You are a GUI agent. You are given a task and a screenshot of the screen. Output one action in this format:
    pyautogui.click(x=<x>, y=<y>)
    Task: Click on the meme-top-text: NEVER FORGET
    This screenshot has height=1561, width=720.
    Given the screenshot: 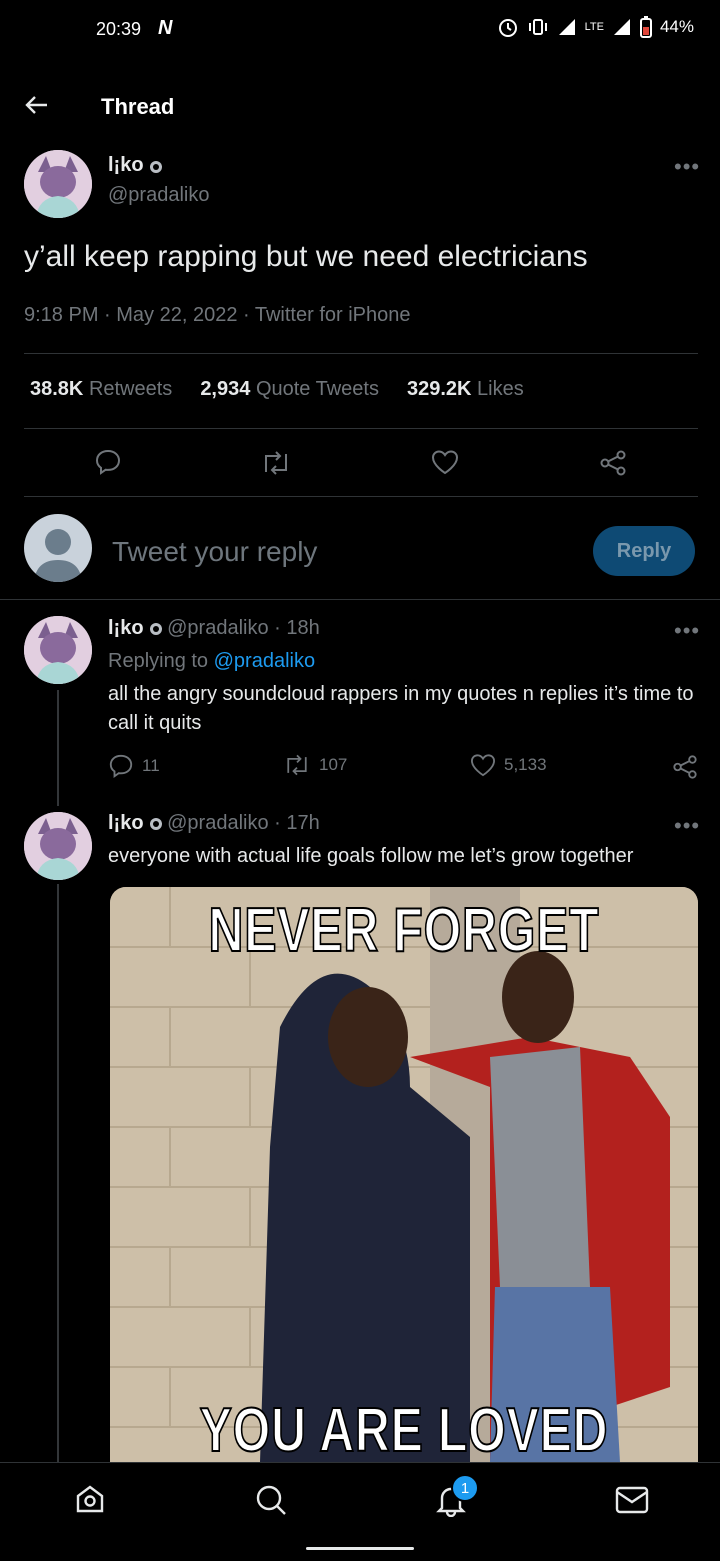 What is the action you would take?
    pyautogui.click(x=404, y=930)
    